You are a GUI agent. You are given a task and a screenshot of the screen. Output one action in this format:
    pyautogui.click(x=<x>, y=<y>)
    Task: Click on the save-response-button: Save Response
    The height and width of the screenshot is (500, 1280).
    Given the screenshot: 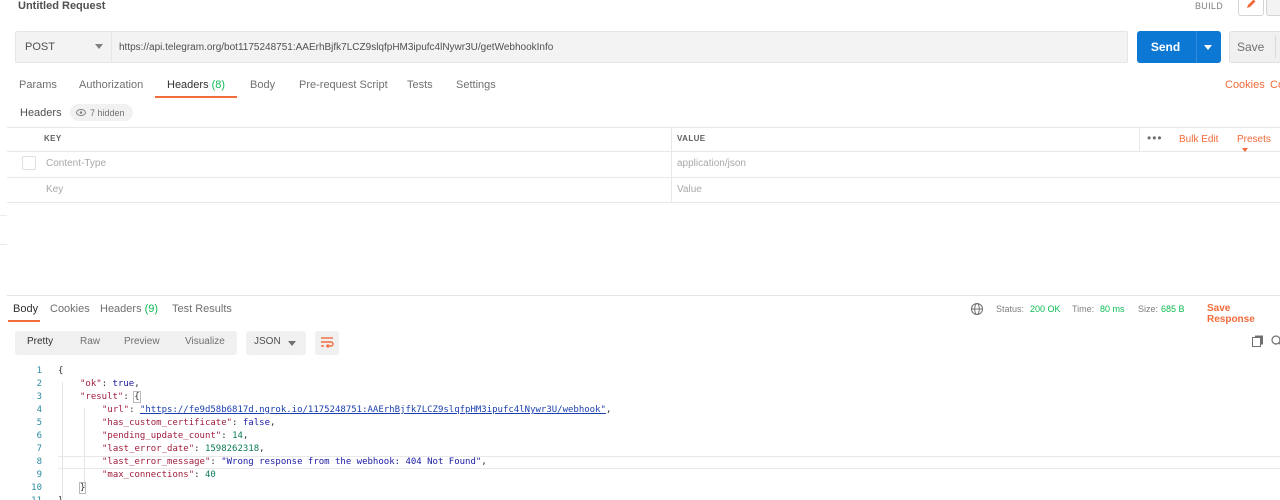 What is the action you would take?
    pyautogui.click(x=1243, y=314)
    